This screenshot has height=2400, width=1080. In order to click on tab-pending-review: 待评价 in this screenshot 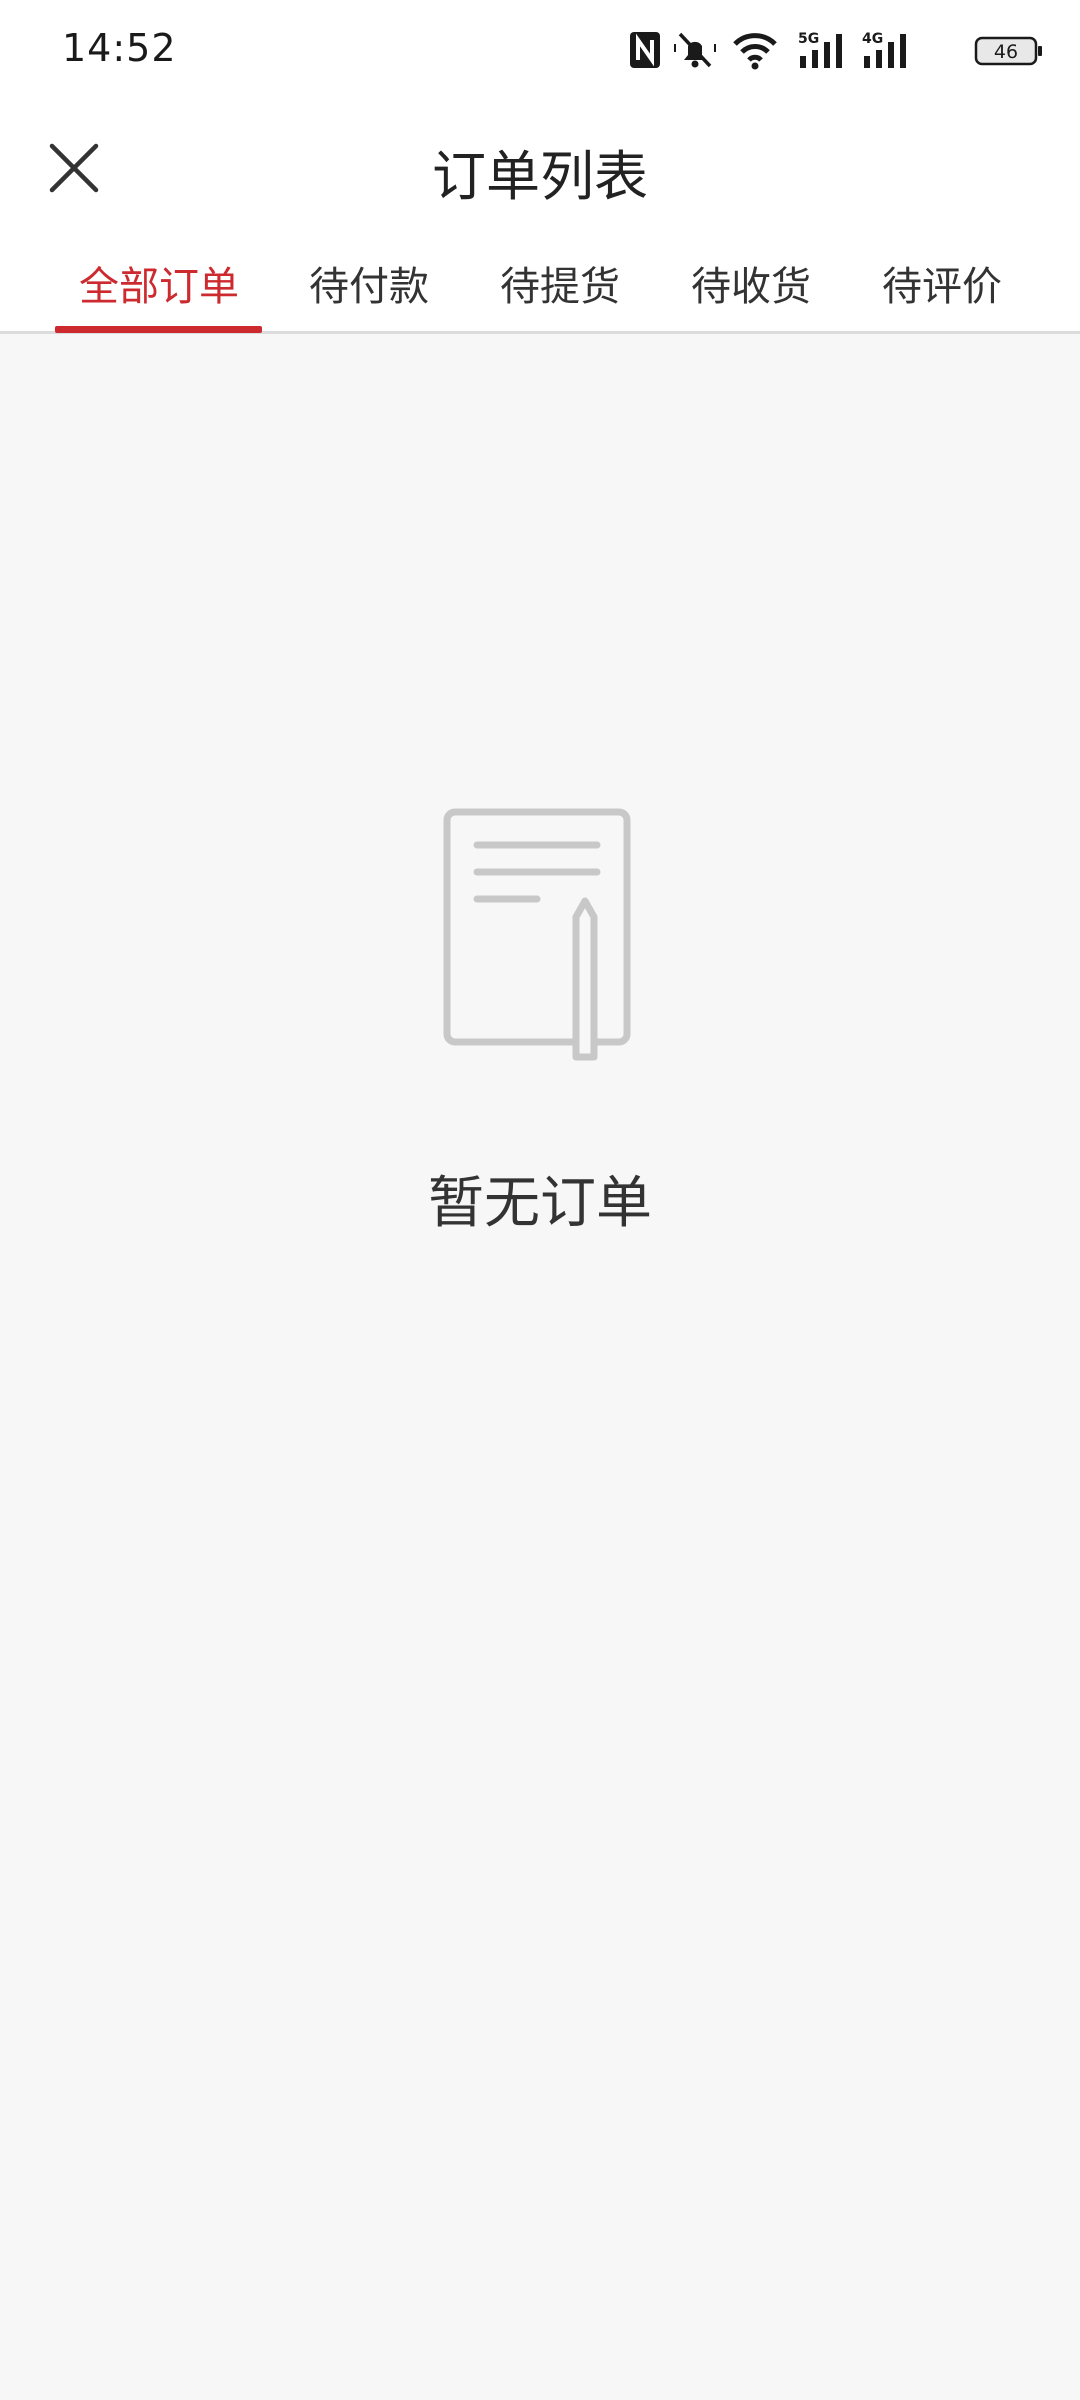, I will do `click(942, 284)`.